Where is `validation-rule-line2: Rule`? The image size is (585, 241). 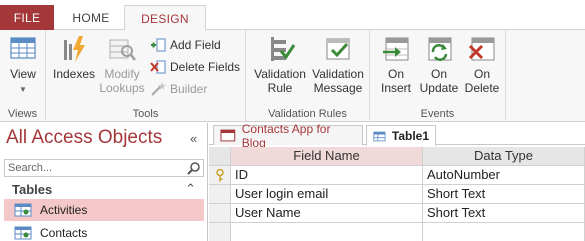
validation-rule-line2: Rule is located at coordinates (280, 88).